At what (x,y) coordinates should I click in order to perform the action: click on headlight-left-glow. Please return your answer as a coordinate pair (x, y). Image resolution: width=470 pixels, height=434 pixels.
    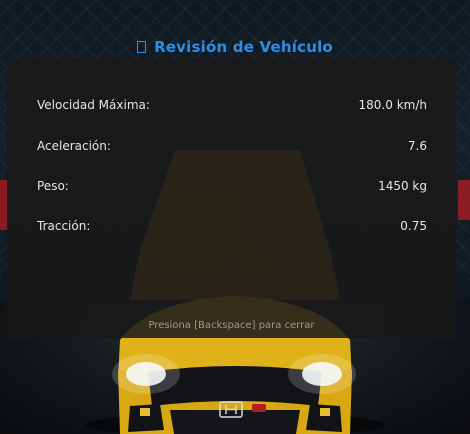
    Looking at the image, I should click on (146, 374).